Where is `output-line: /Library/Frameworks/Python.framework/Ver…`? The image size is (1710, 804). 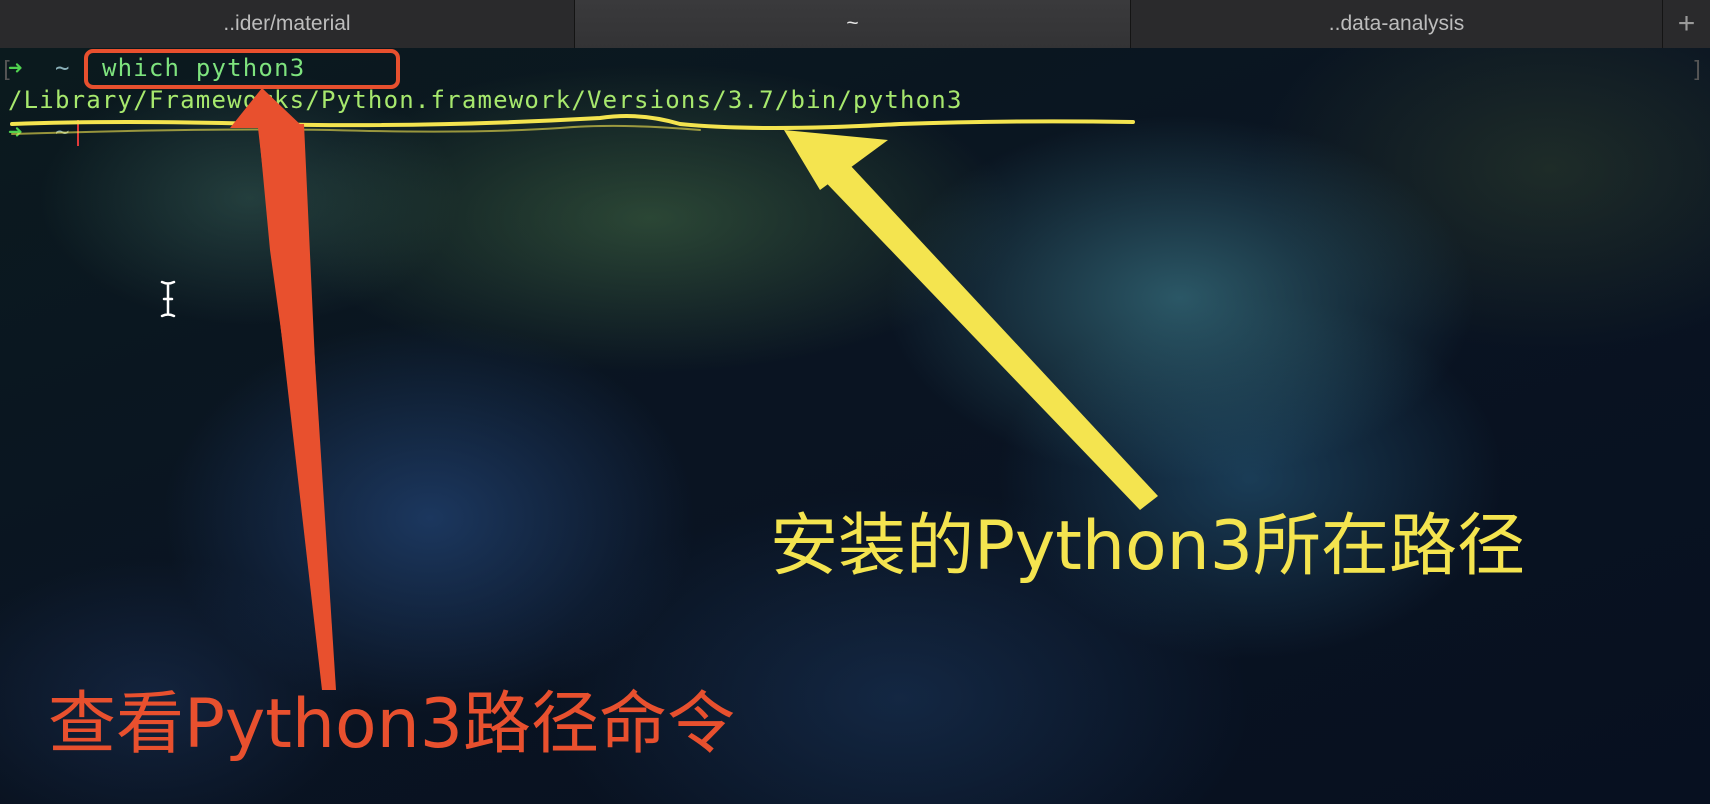
output-line: /Library/Frameworks/Python.framework/Ver… is located at coordinates (485, 100).